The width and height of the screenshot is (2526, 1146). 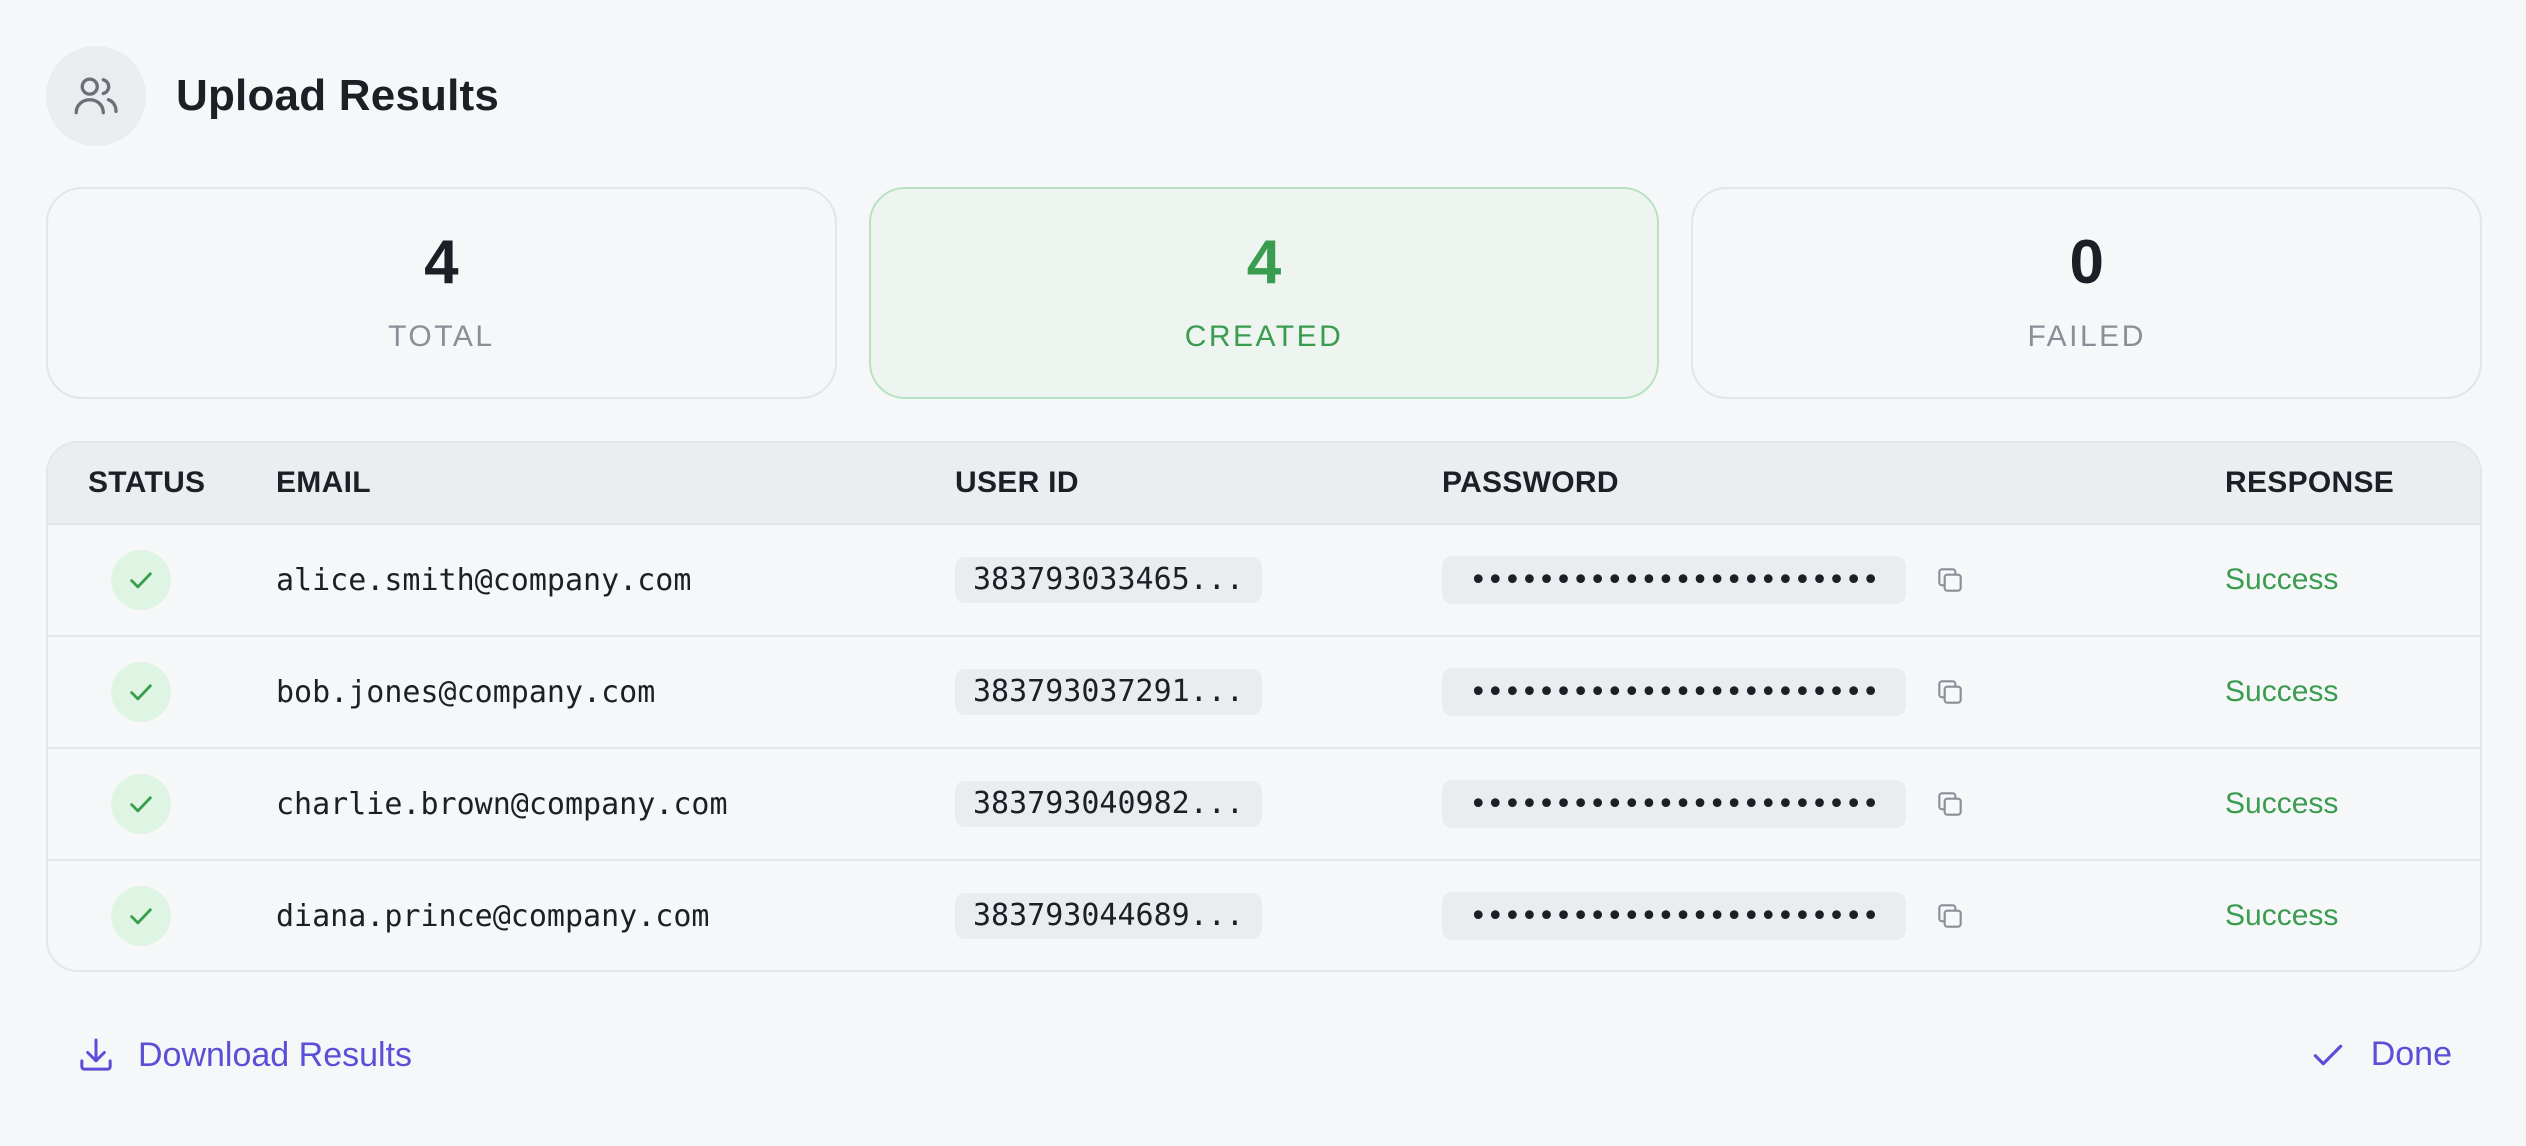 I want to click on stat-value-created: 4, so click(x=1264, y=262).